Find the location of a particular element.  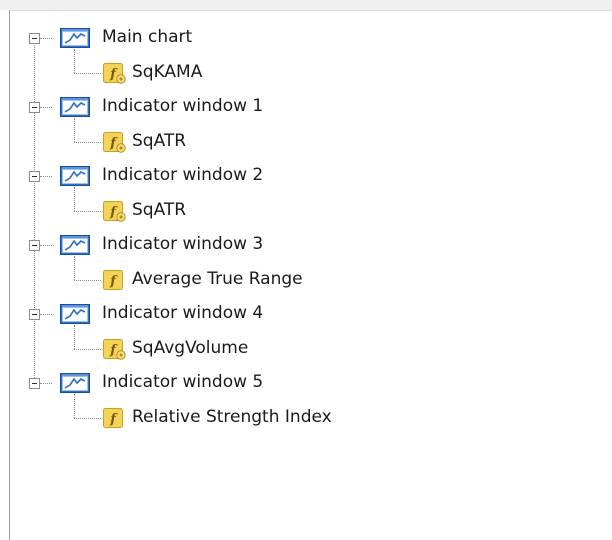

tree-trunk-line is located at coordinates (34, 210).